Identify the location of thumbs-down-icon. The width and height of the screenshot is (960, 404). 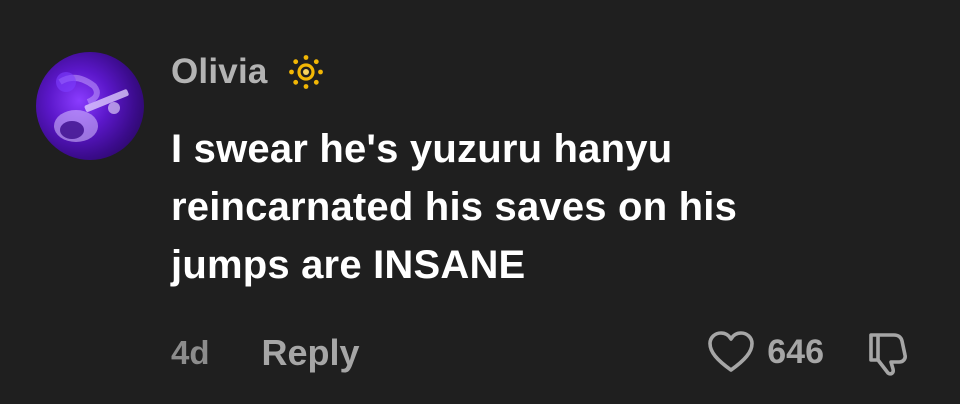
(889, 352).